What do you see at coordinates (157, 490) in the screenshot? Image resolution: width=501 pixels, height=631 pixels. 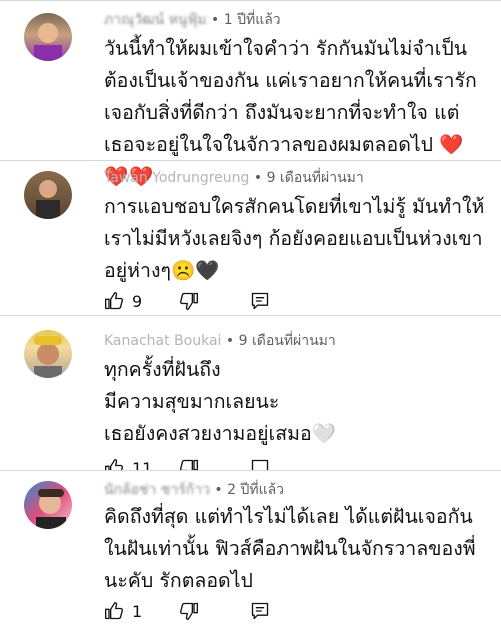 I see `comment-author: นักล้อช่า ชาร์ก้าว` at bounding box center [157, 490].